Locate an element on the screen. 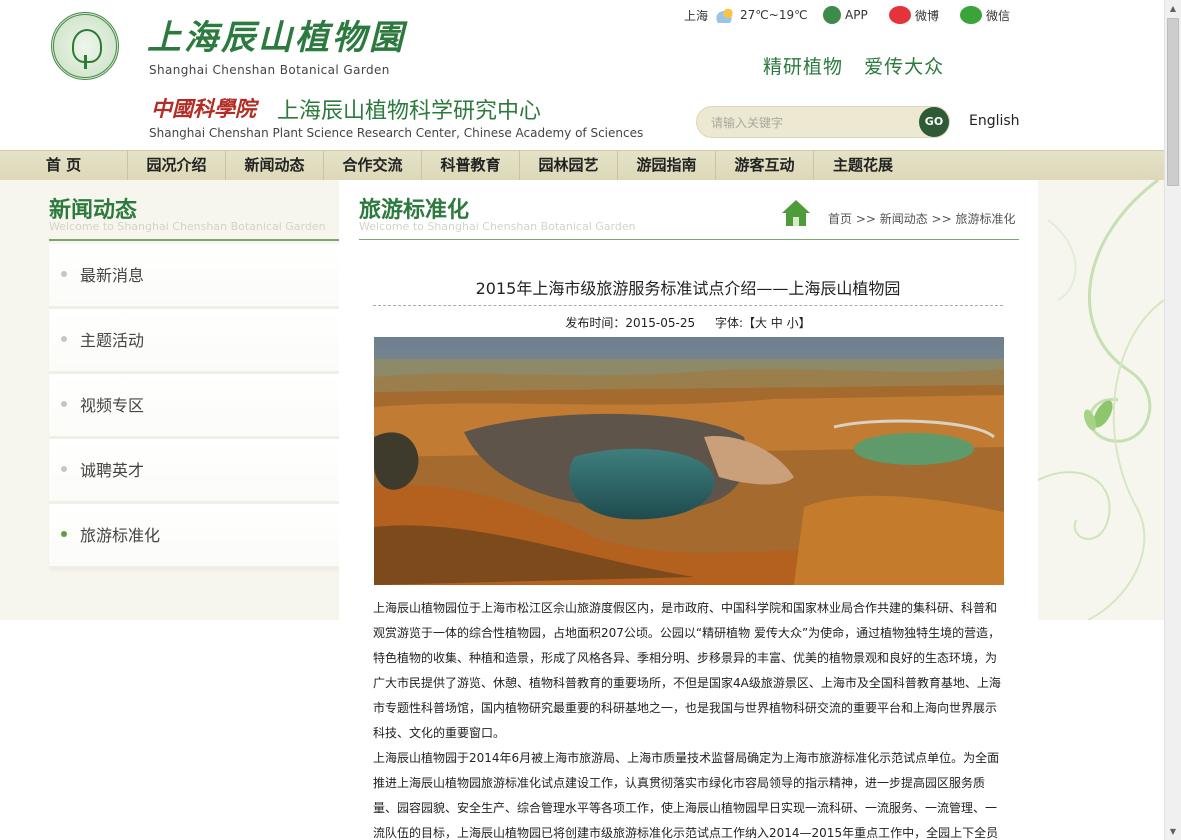 The height and width of the screenshot is (840, 1181). sidebar-divider is located at coordinates (194, 240).